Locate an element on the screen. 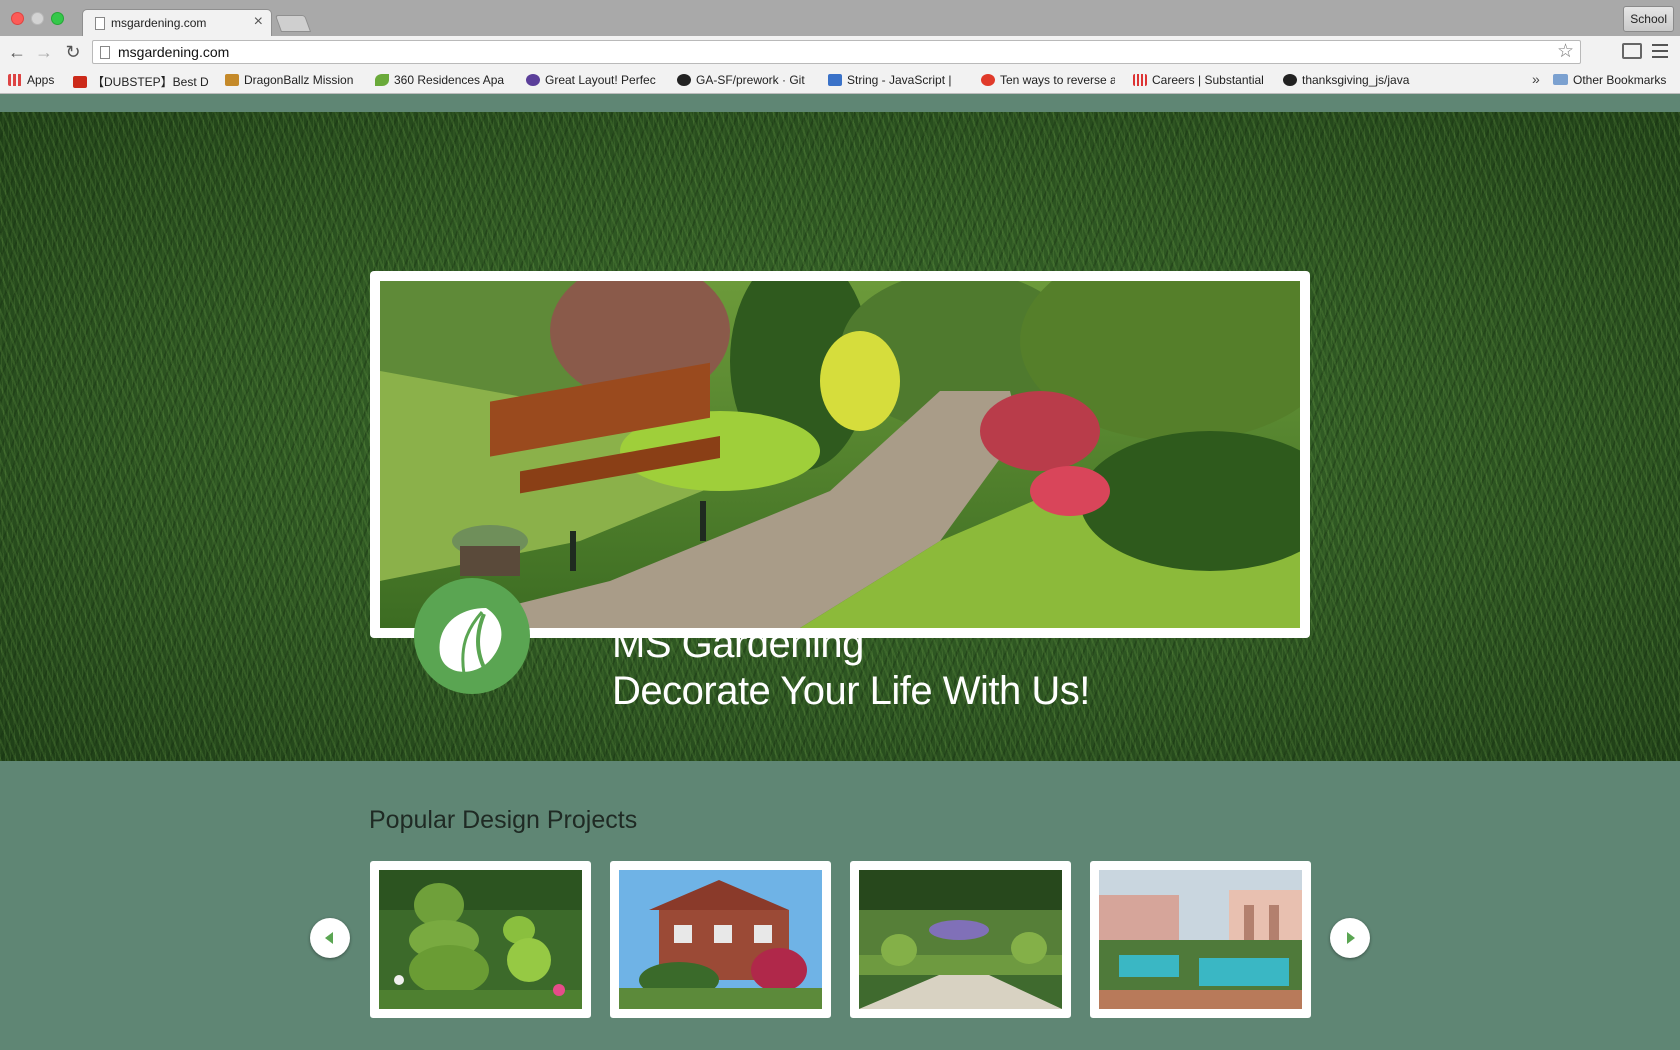 Image resolution: width=1680 pixels, height=1050 pixels. bookmark-item: GA-SF/prework · Git is located at coordinates (744, 80).